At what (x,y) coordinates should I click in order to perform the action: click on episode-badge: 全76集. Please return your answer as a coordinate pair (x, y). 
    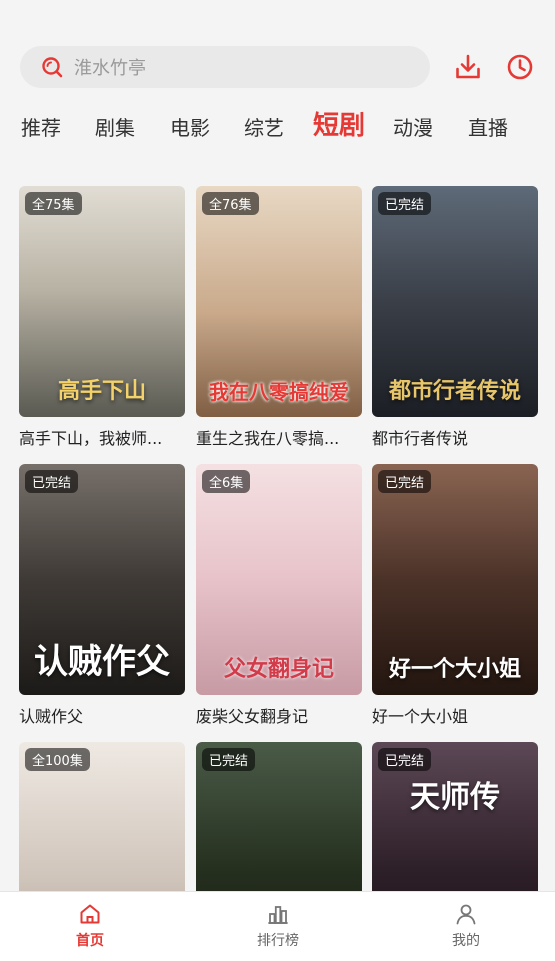
    Looking at the image, I should click on (230, 203).